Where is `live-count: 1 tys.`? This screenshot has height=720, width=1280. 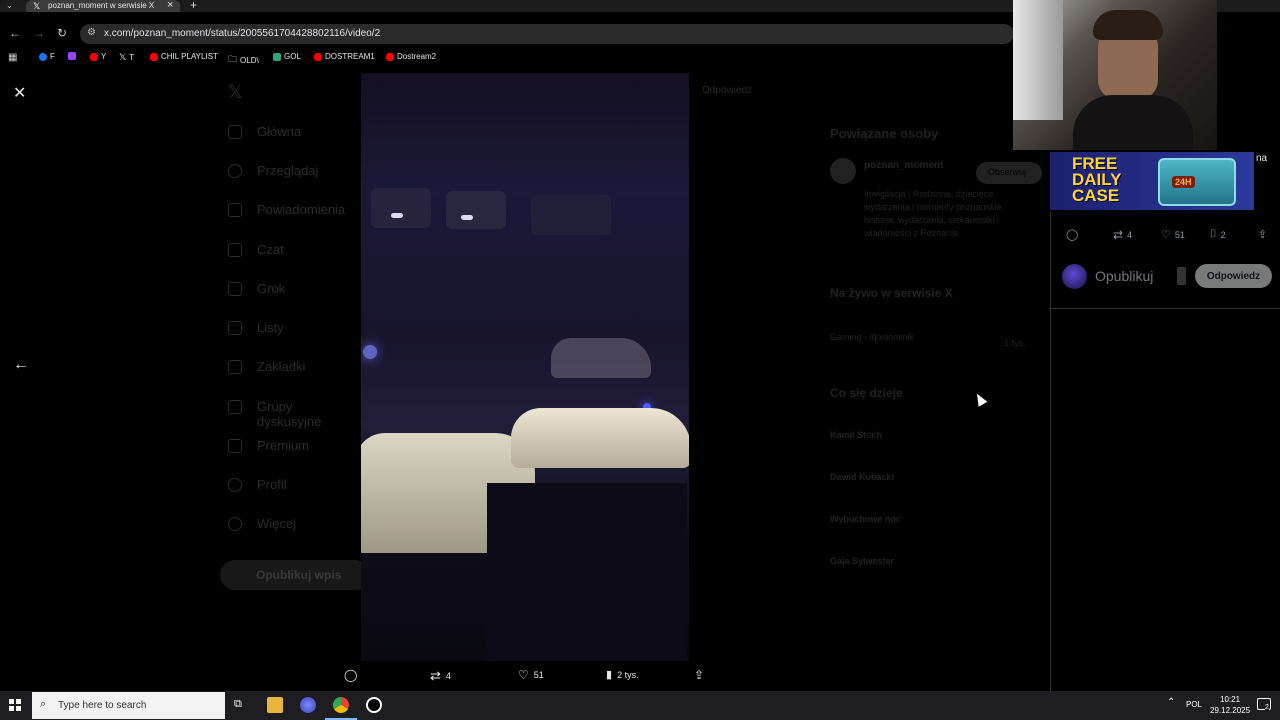
live-count: 1 tys. is located at coordinates (1015, 343).